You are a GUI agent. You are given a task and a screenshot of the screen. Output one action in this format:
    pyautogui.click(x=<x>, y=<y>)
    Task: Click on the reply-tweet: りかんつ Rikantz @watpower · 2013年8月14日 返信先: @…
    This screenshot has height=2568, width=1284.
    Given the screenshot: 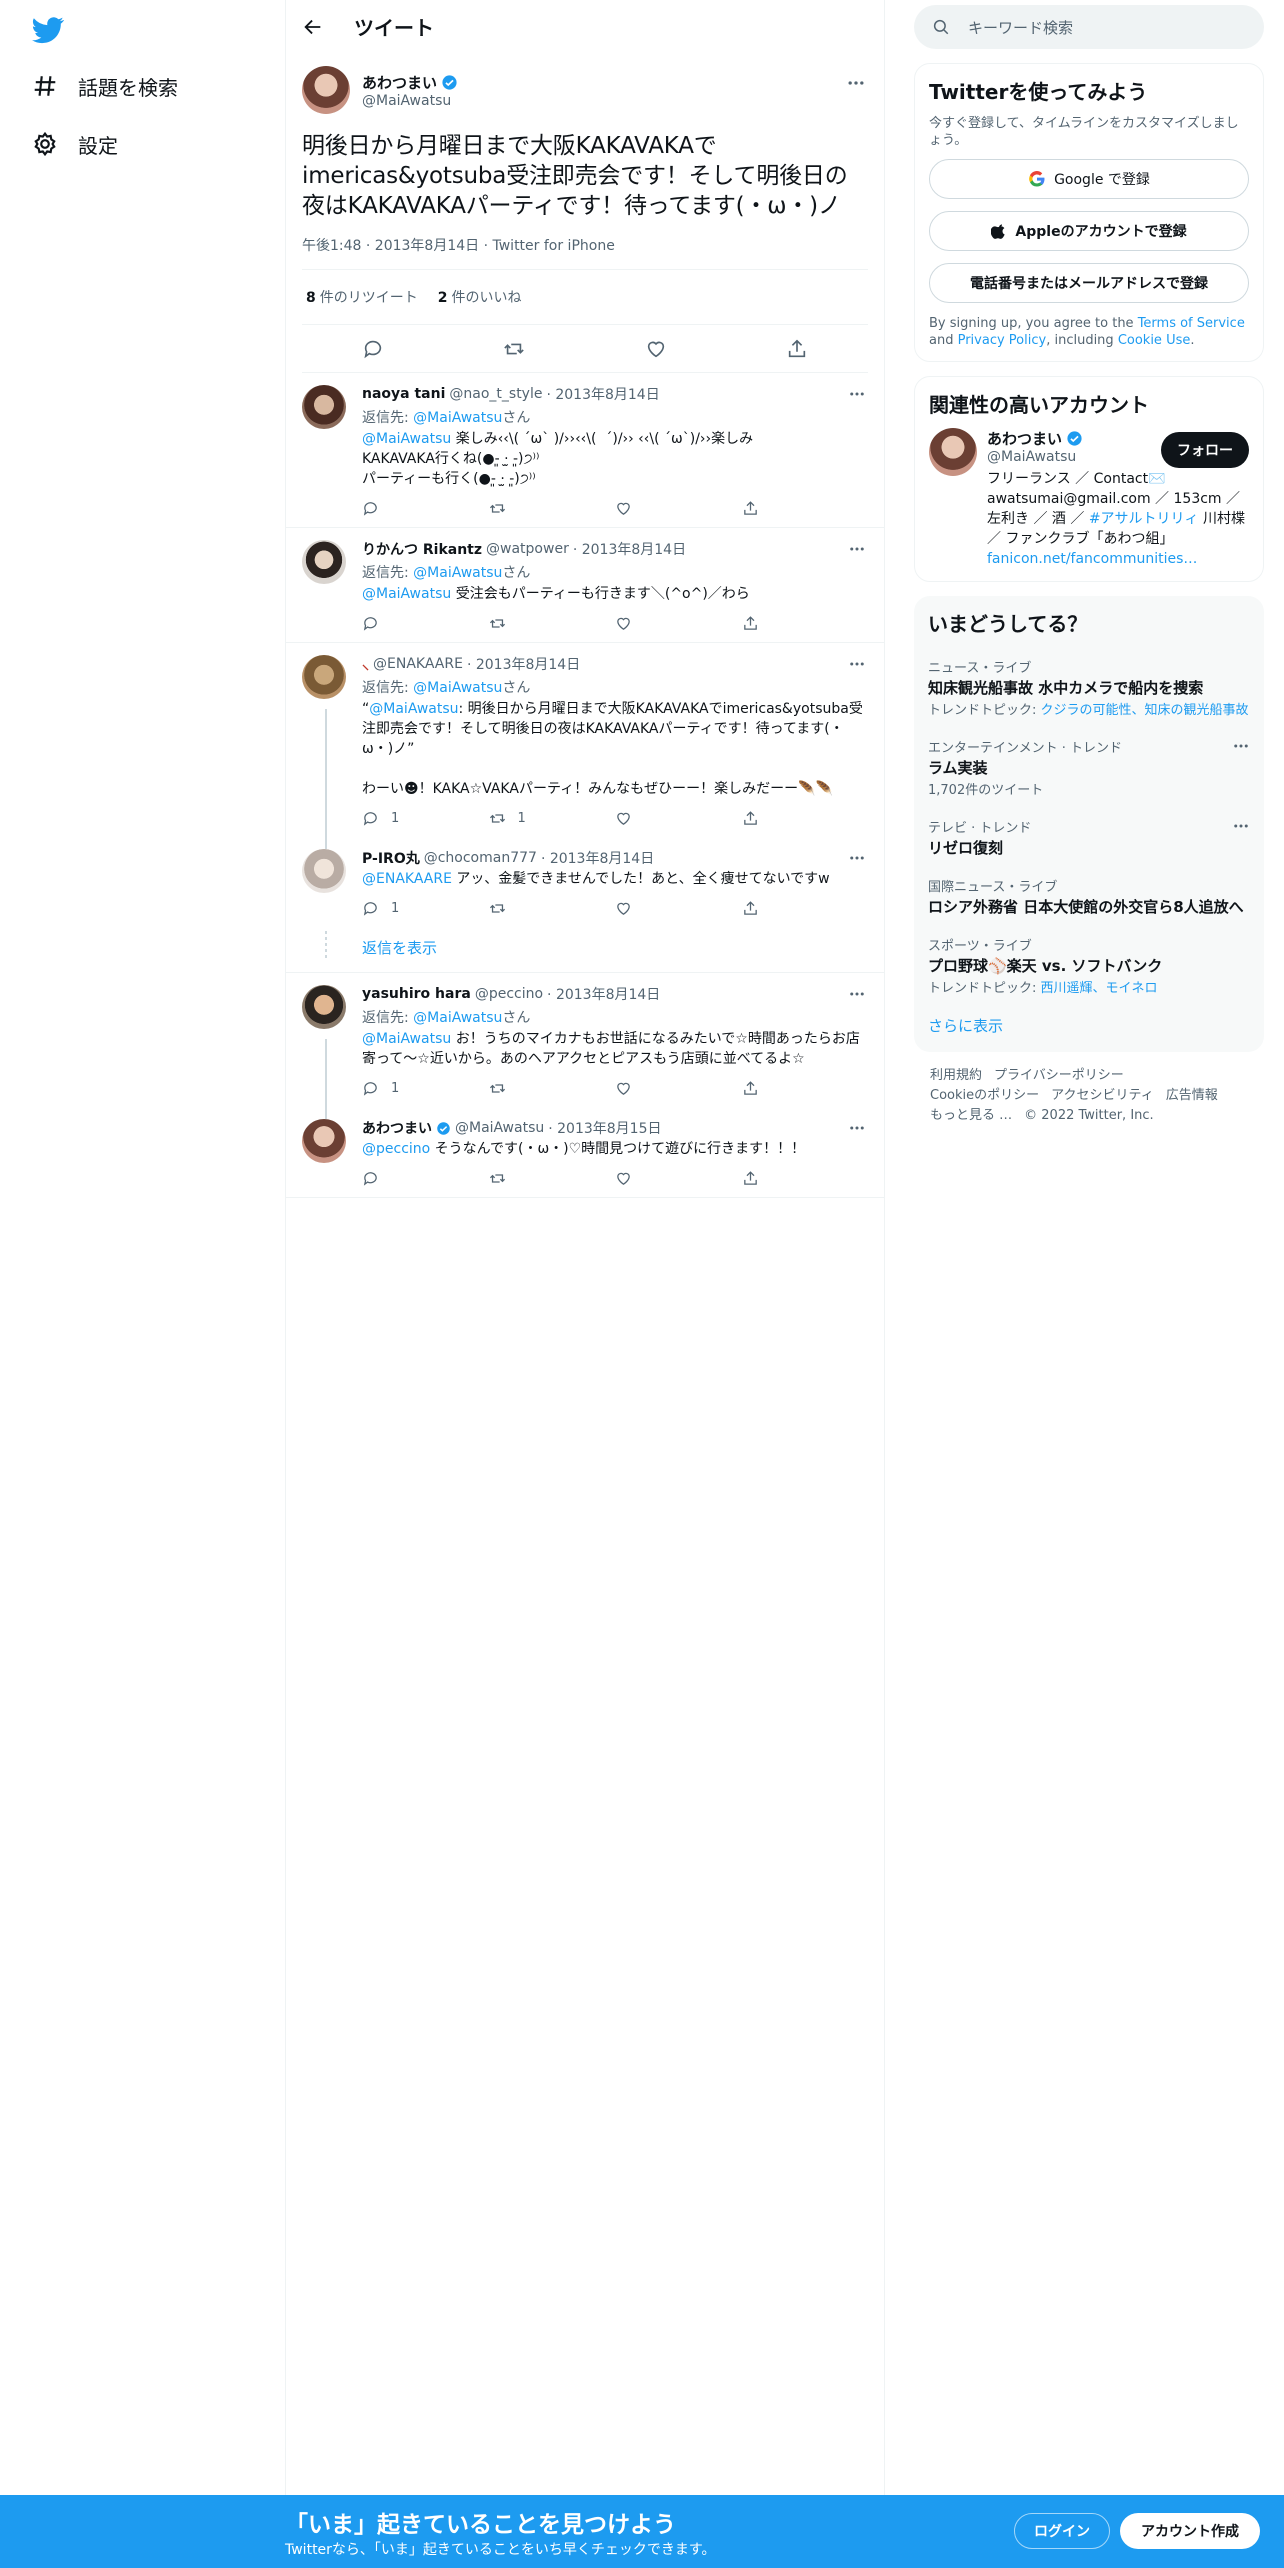 What is the action you would take?
    pyautogui.click(x=585, y=585)
    